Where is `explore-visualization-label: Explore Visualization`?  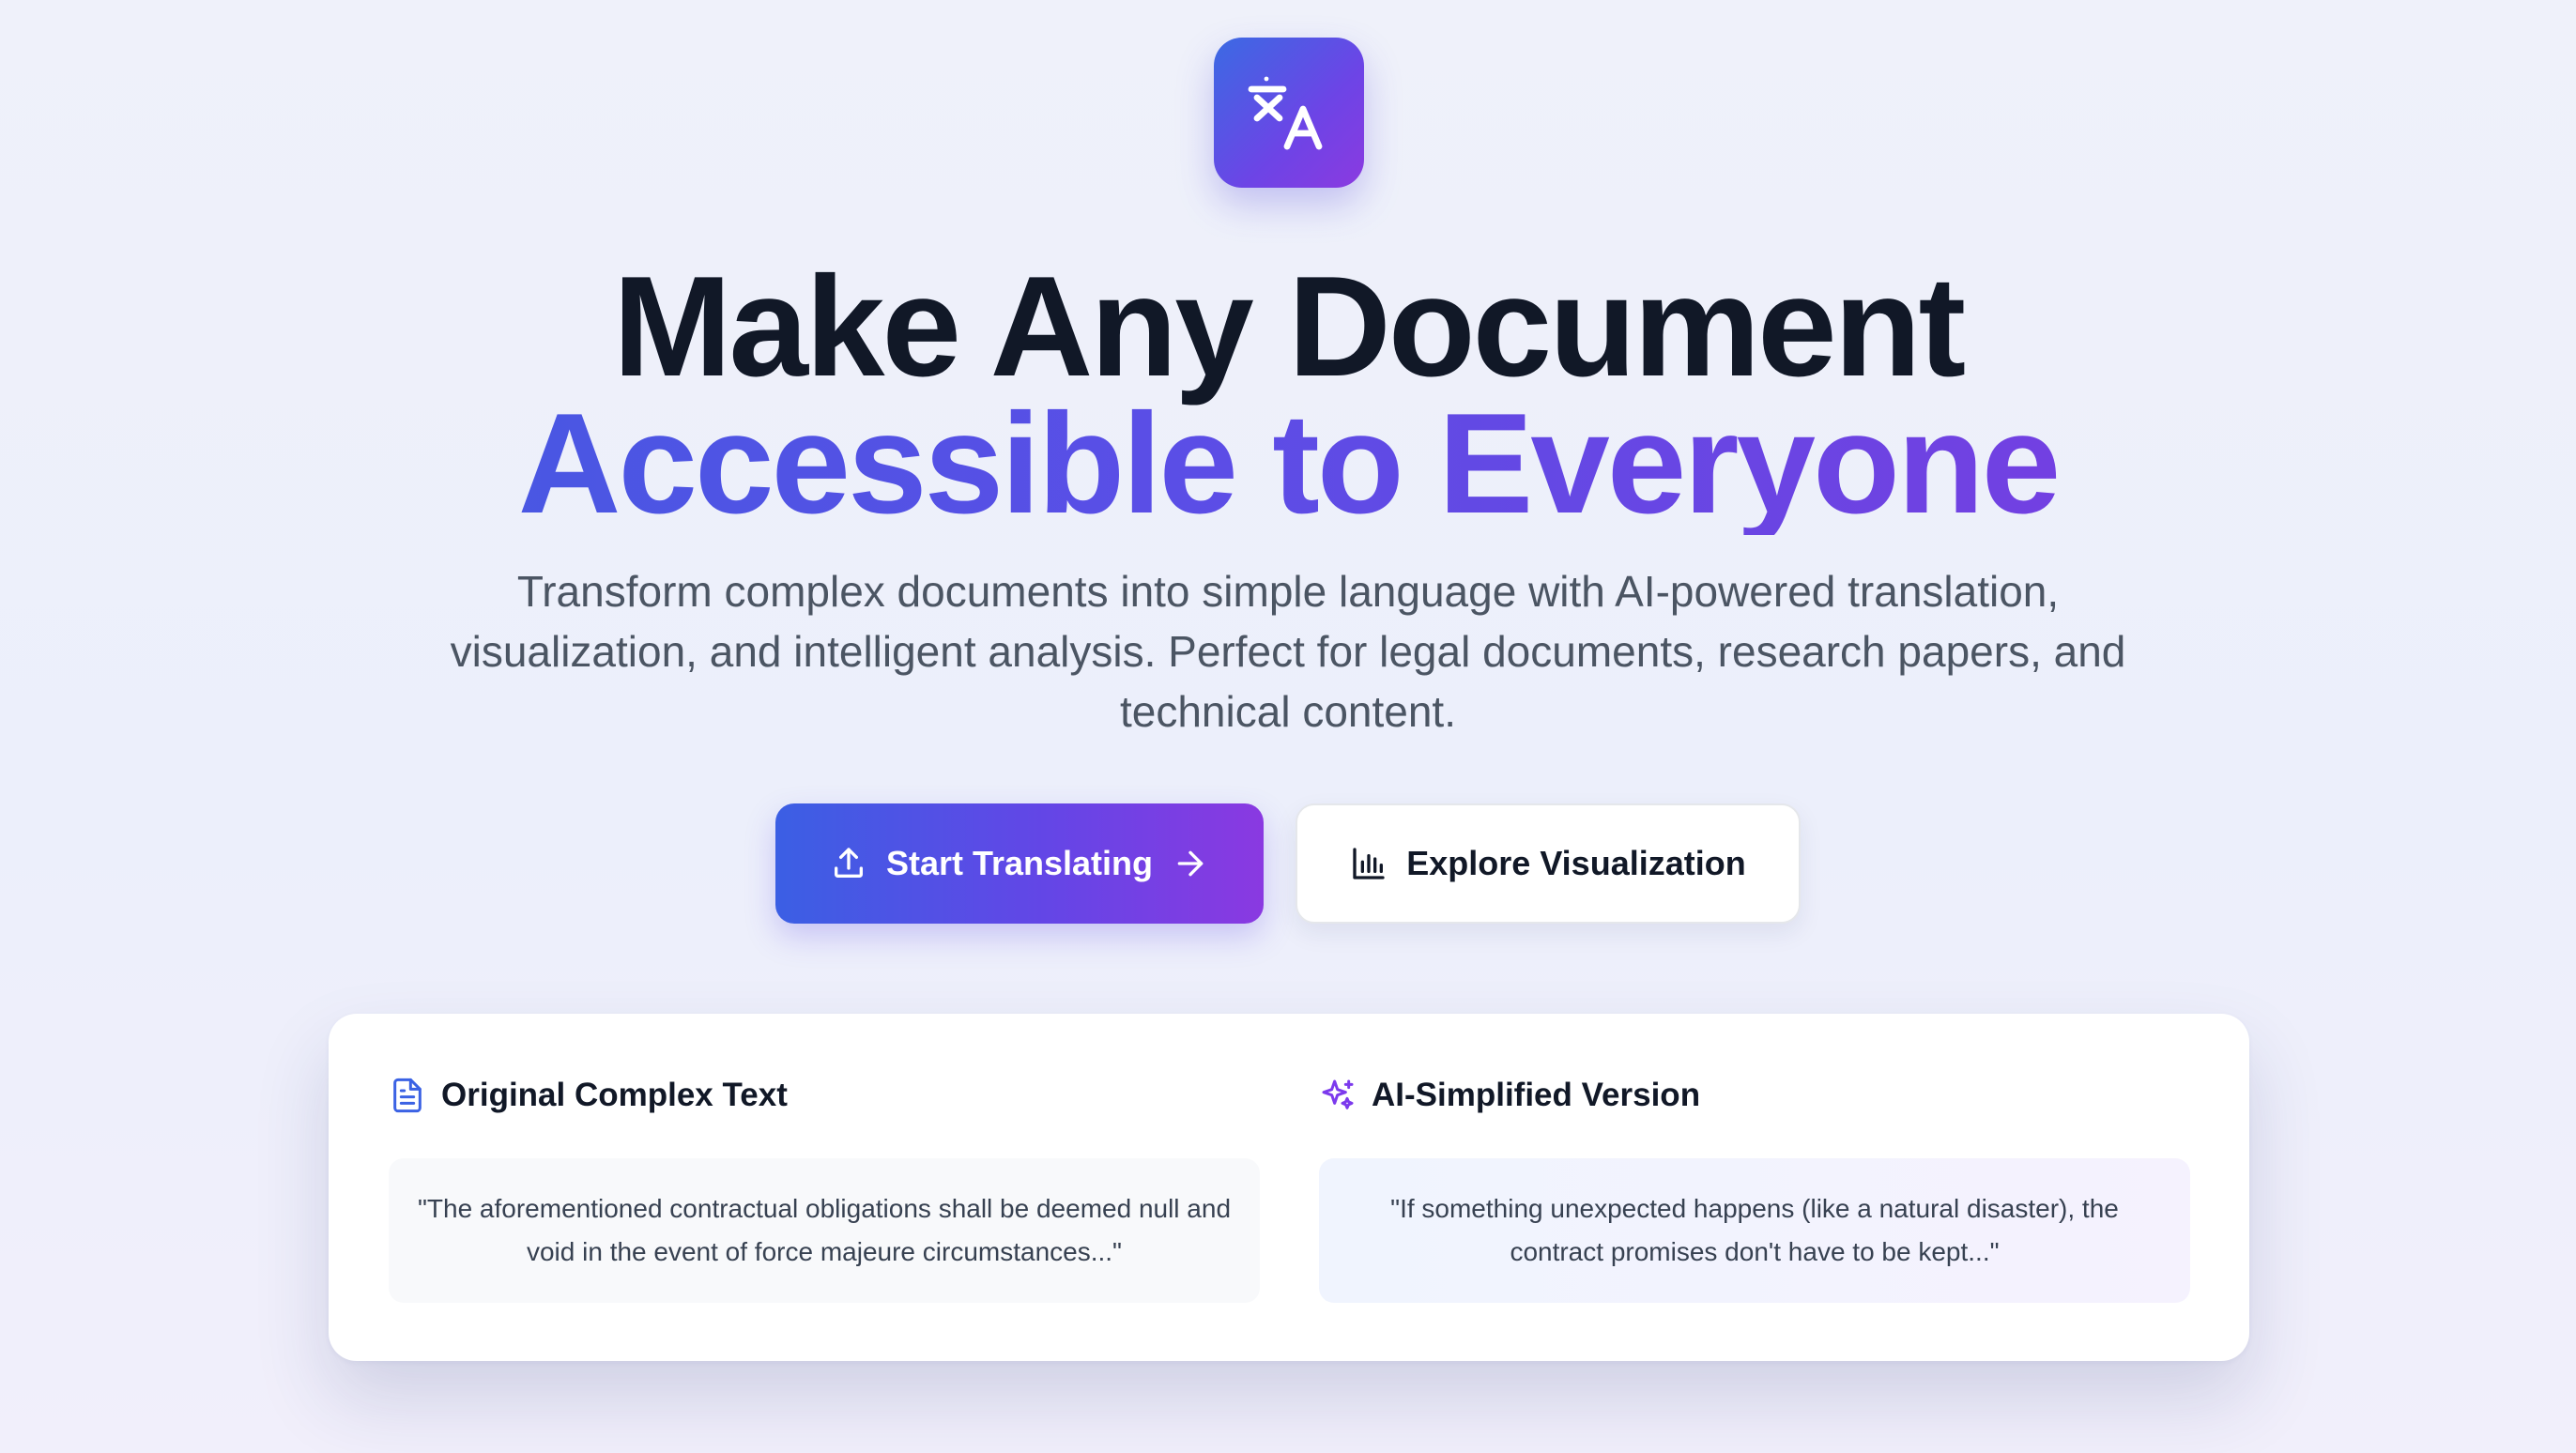 explore-visualization-label: Explore Visualization is located at coordinates (1576, 863).